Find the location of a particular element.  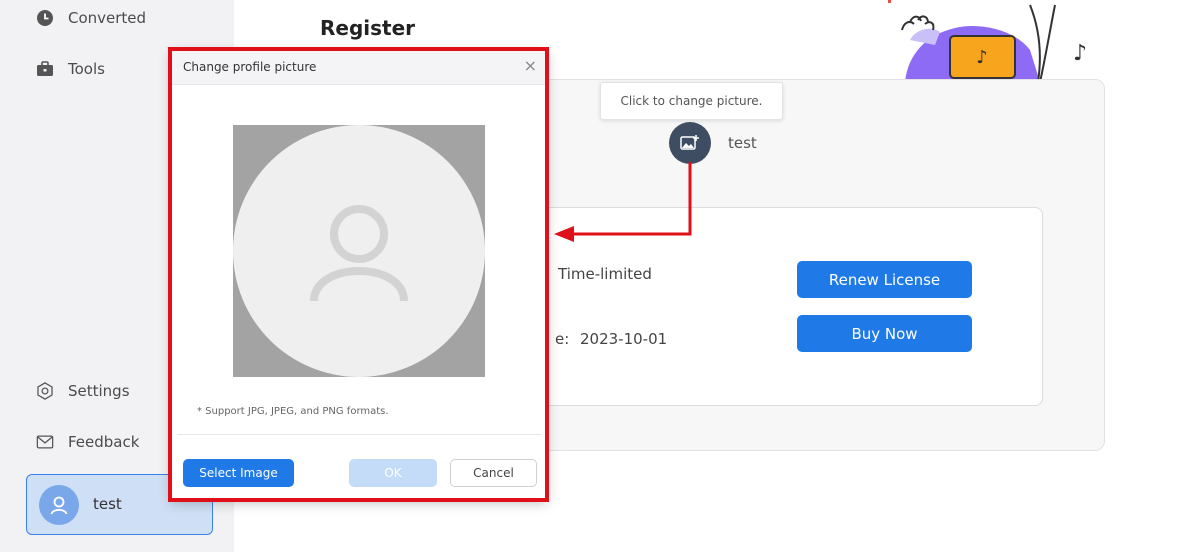

user-icon is located at coordinates (59, 505).